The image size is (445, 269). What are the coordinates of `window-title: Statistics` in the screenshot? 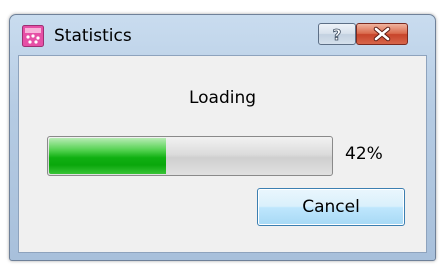 It's located at (93, 36).